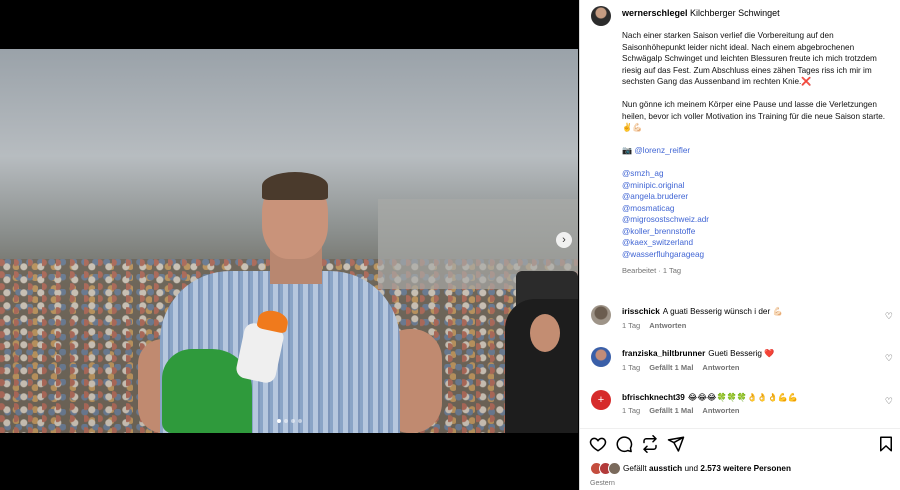  I want to click on commenter-username: franziska_hiltbrunner, so click(663, 353).